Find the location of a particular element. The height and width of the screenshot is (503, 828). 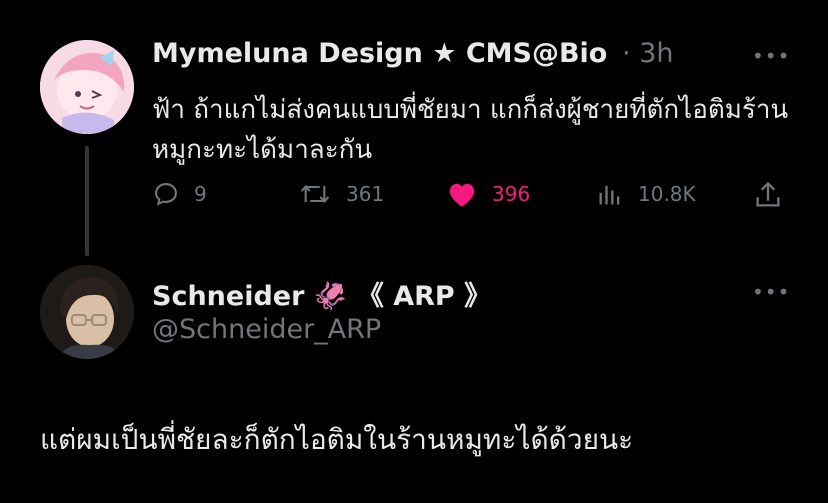

share-button is located at coordinates (768, 195).